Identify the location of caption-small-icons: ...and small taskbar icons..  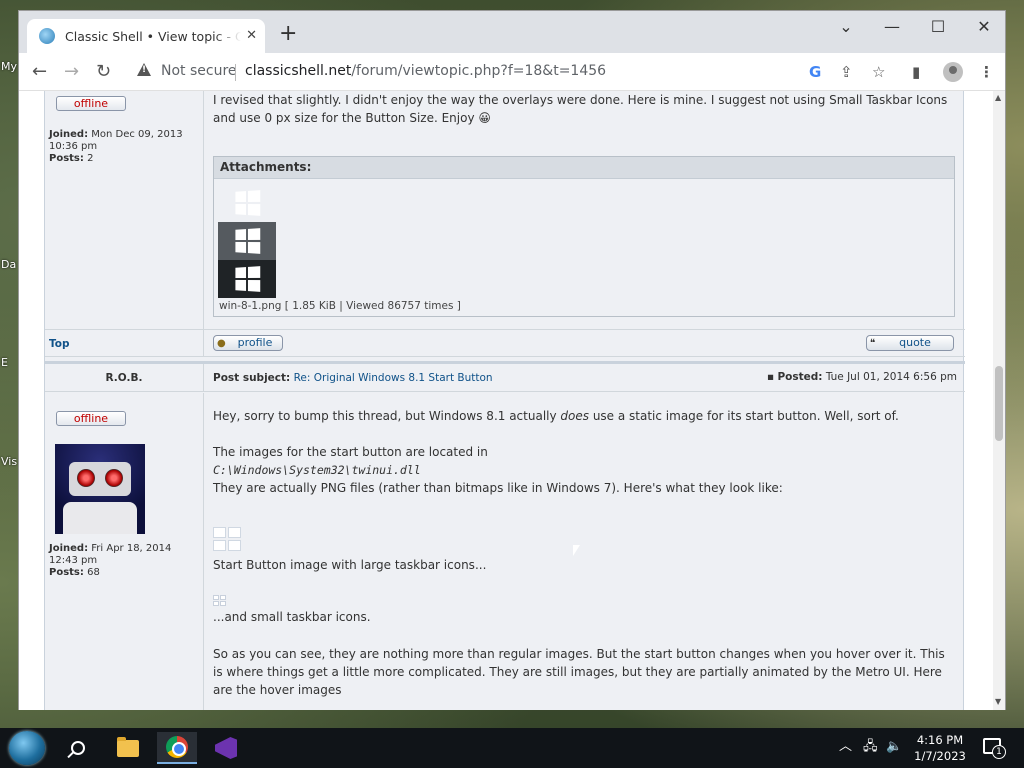
(292, 617).